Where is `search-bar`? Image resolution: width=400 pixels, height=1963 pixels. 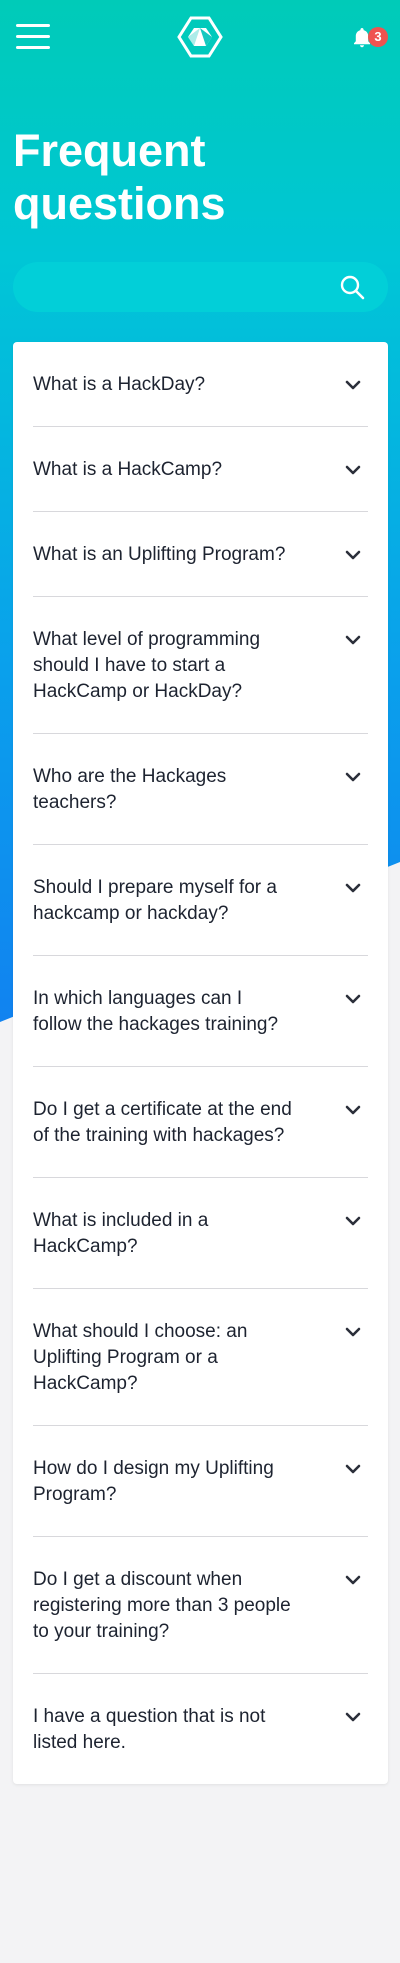
search-bar is located at coordinates (200, 287).